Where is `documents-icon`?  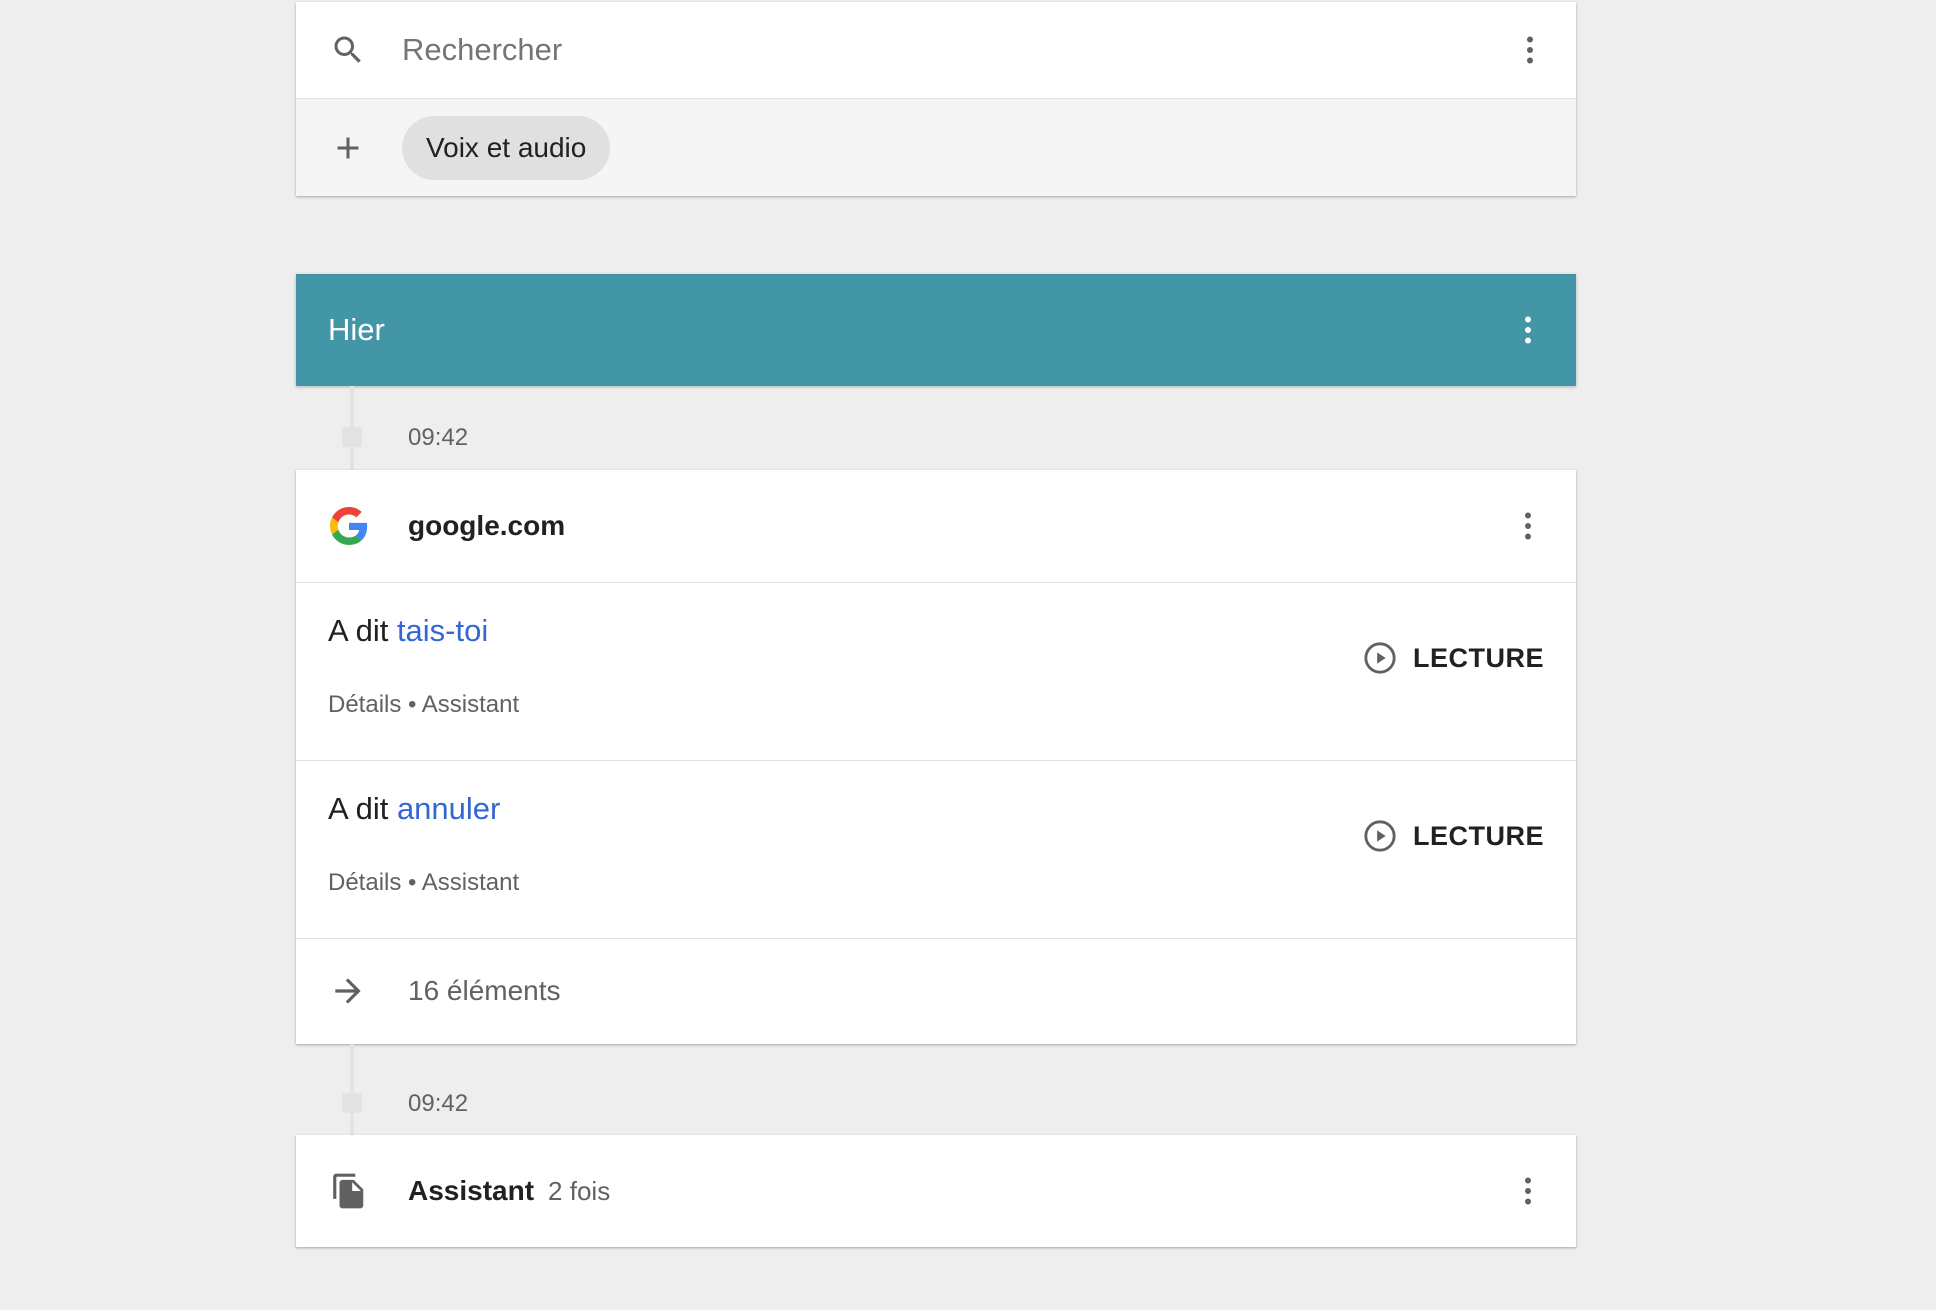 documents-icon is located at coordinates (349, 1191).